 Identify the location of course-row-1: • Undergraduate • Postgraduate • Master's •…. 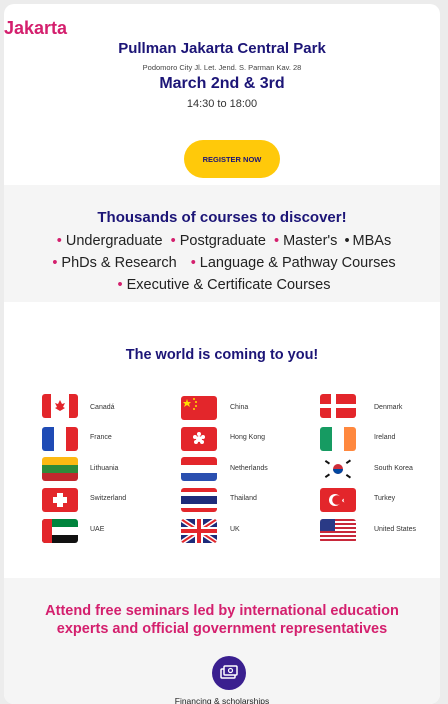
(224, 241).